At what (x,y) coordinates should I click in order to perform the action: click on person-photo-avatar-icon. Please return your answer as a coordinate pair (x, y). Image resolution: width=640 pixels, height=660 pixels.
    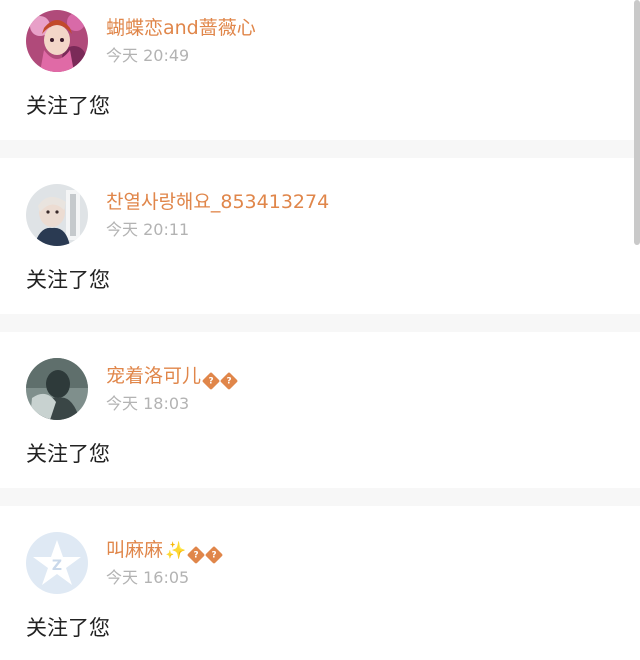
    Looking at the image, I should click on (57, 215).